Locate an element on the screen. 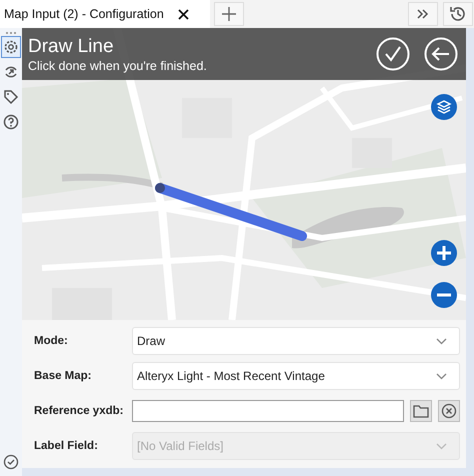 This screenshot has height=476, width=474. field-label: Label Field: is located at coordinates (66, 446).